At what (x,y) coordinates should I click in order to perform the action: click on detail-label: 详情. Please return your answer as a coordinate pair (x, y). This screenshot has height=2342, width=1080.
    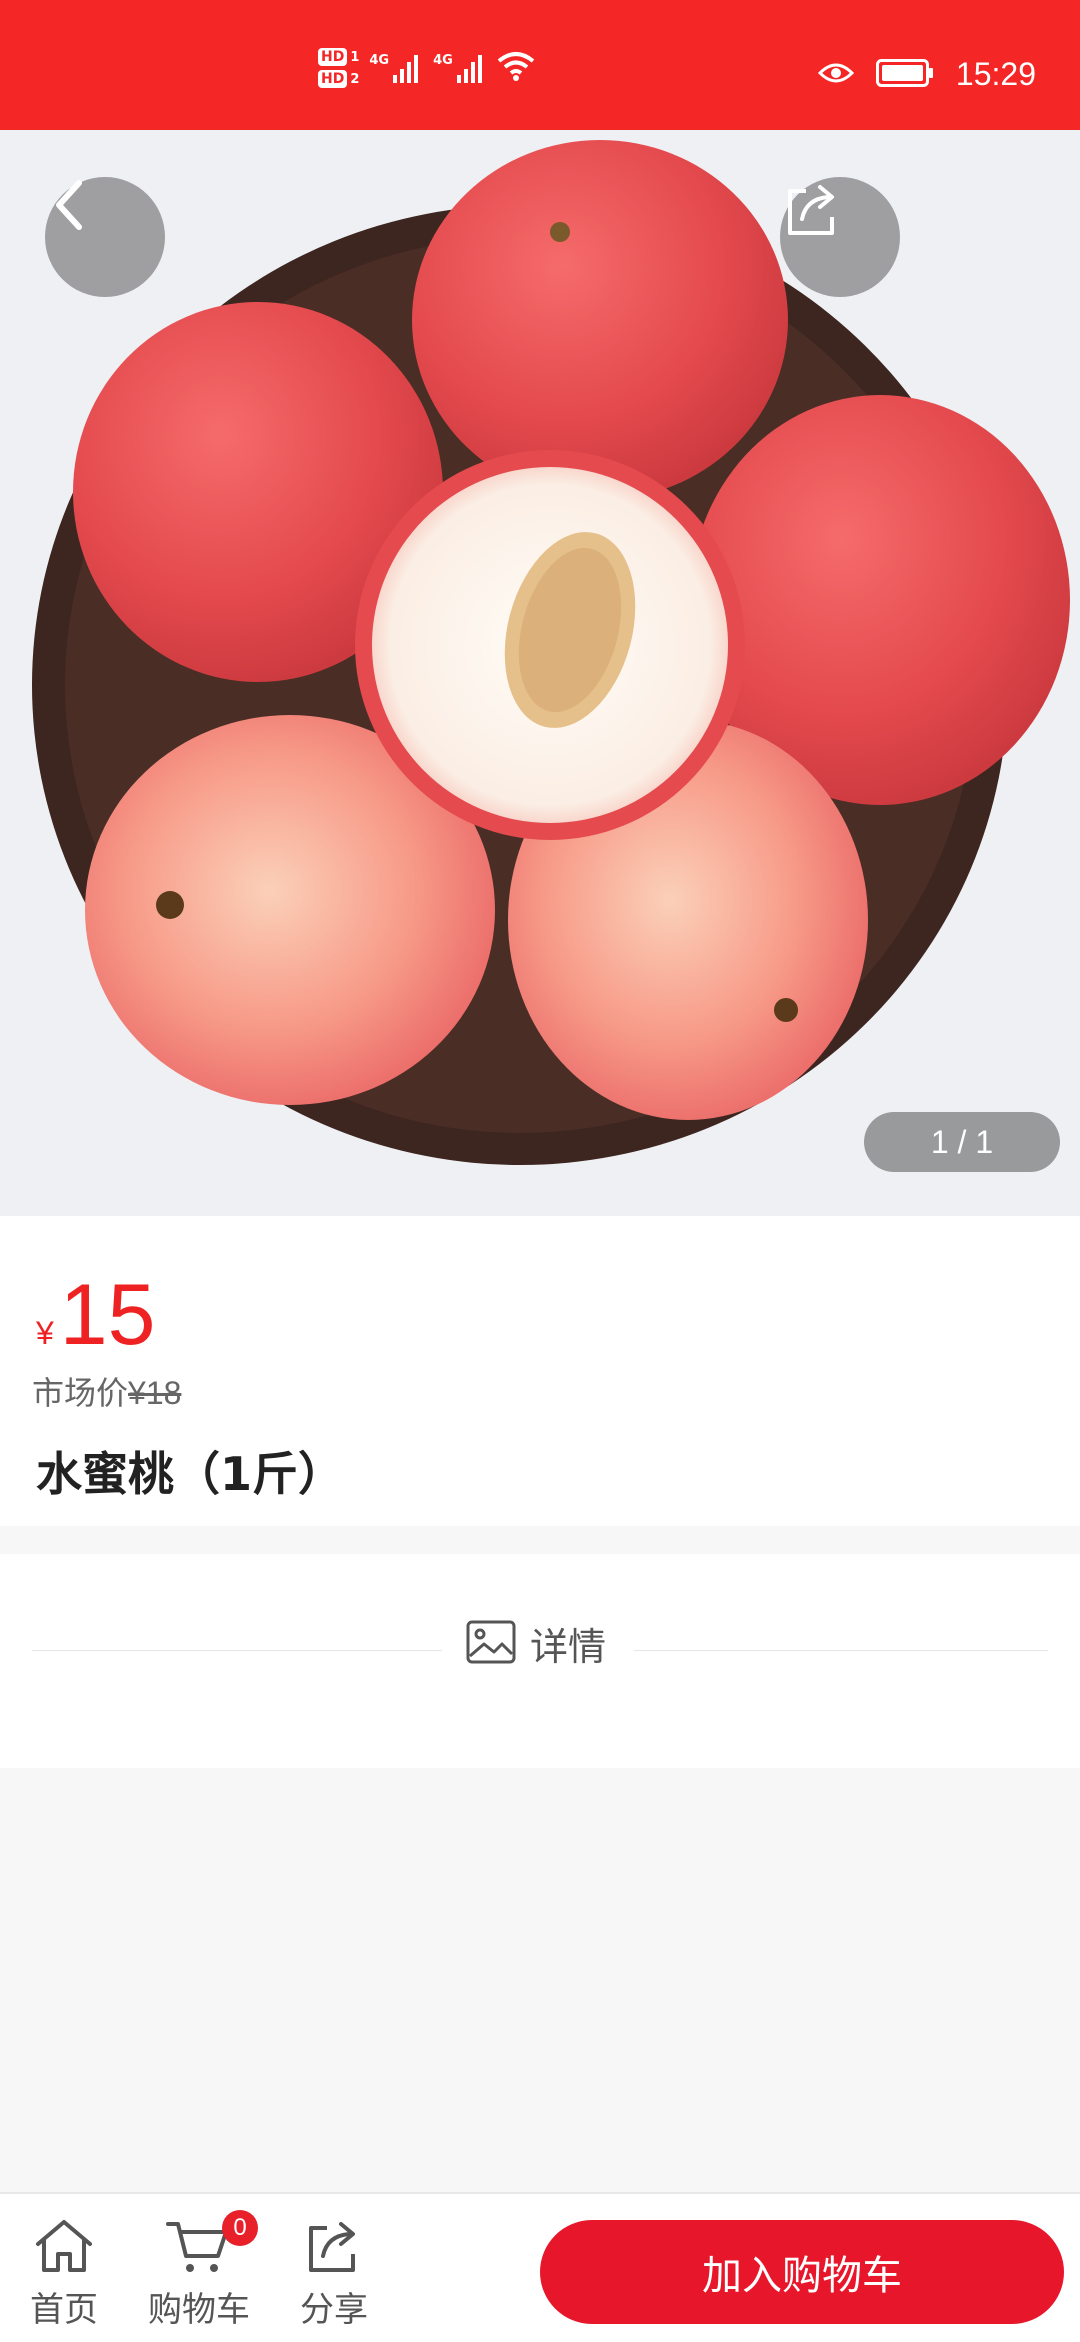
    Looking at the image, I should click on (568, 1648).